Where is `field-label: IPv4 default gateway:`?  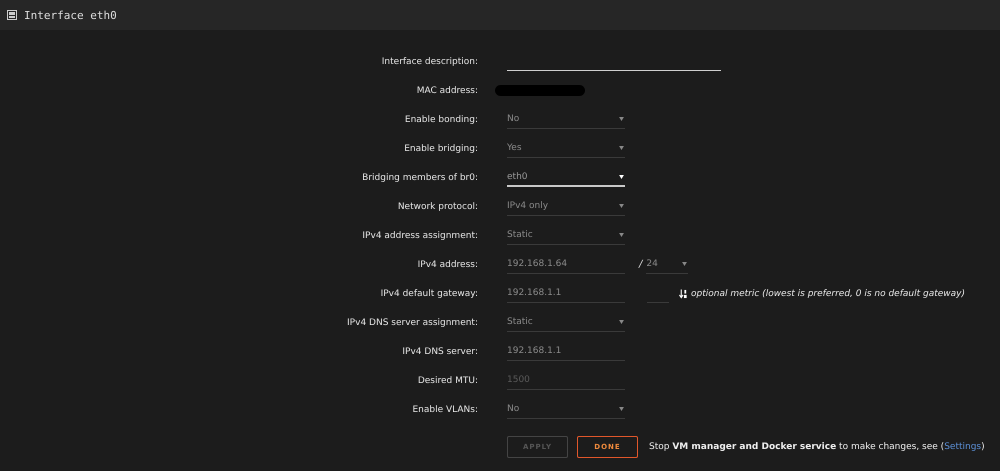 field-label: IPv4 default gateway: is located at coordinates (429, 293).